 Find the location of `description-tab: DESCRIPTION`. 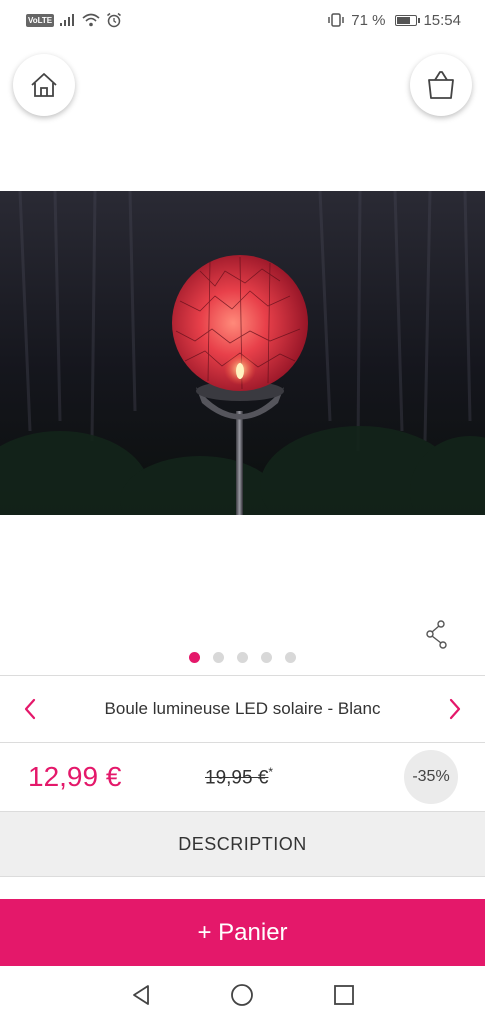

description-tab: DESCRIPTION is located at coordinates (242, 844).